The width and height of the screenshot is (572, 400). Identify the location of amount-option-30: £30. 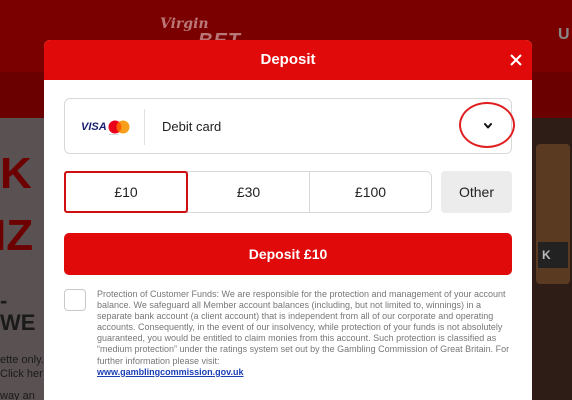
(248, 192).